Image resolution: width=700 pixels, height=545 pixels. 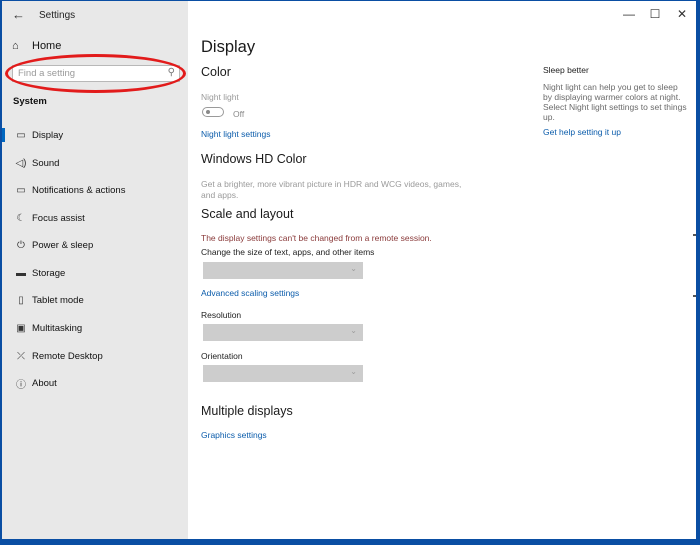 I want to click on window-title: Settings, so click(x=57, y=15).